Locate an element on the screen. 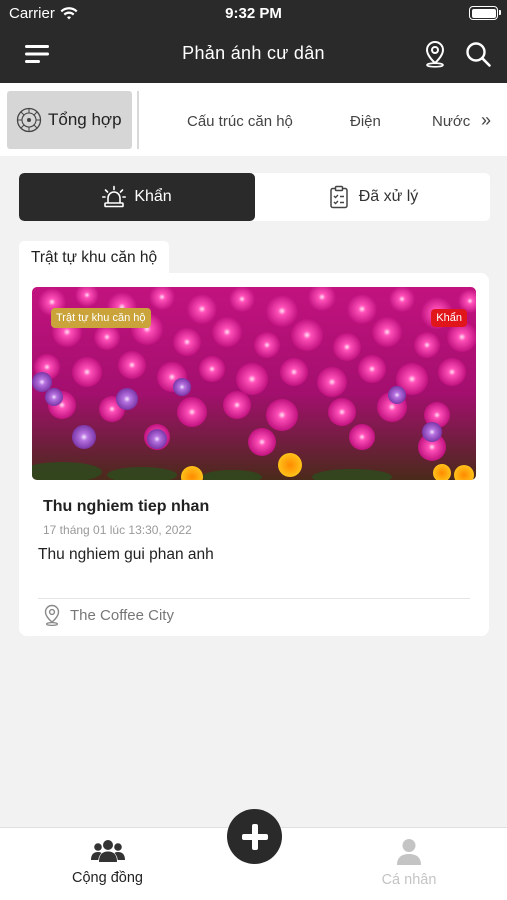 This screenshot has width=507, height=900. category-badge: Trật tự khu căn hộ is located at coordinates (101, 318).